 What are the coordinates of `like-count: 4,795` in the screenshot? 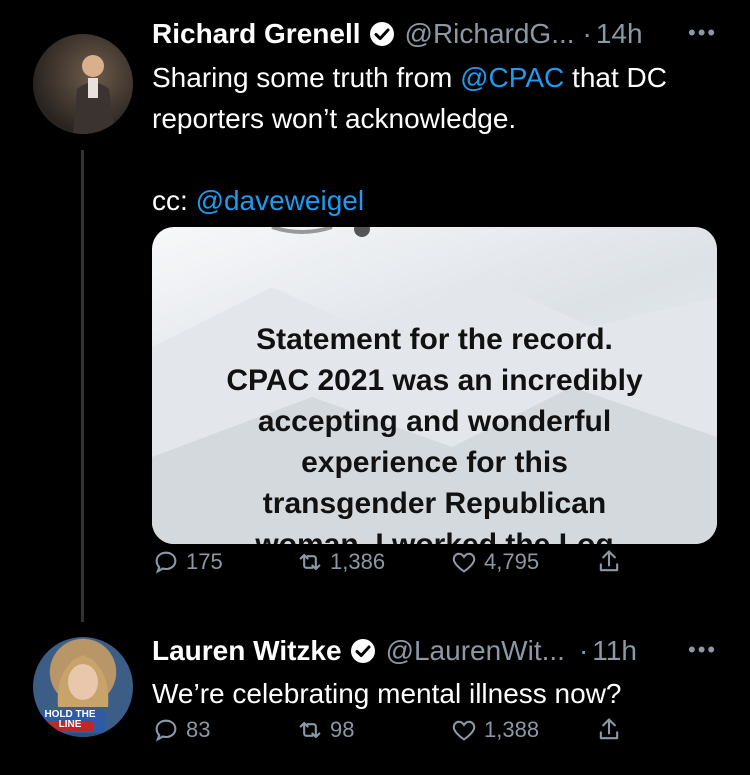 It's located at (512, 561).